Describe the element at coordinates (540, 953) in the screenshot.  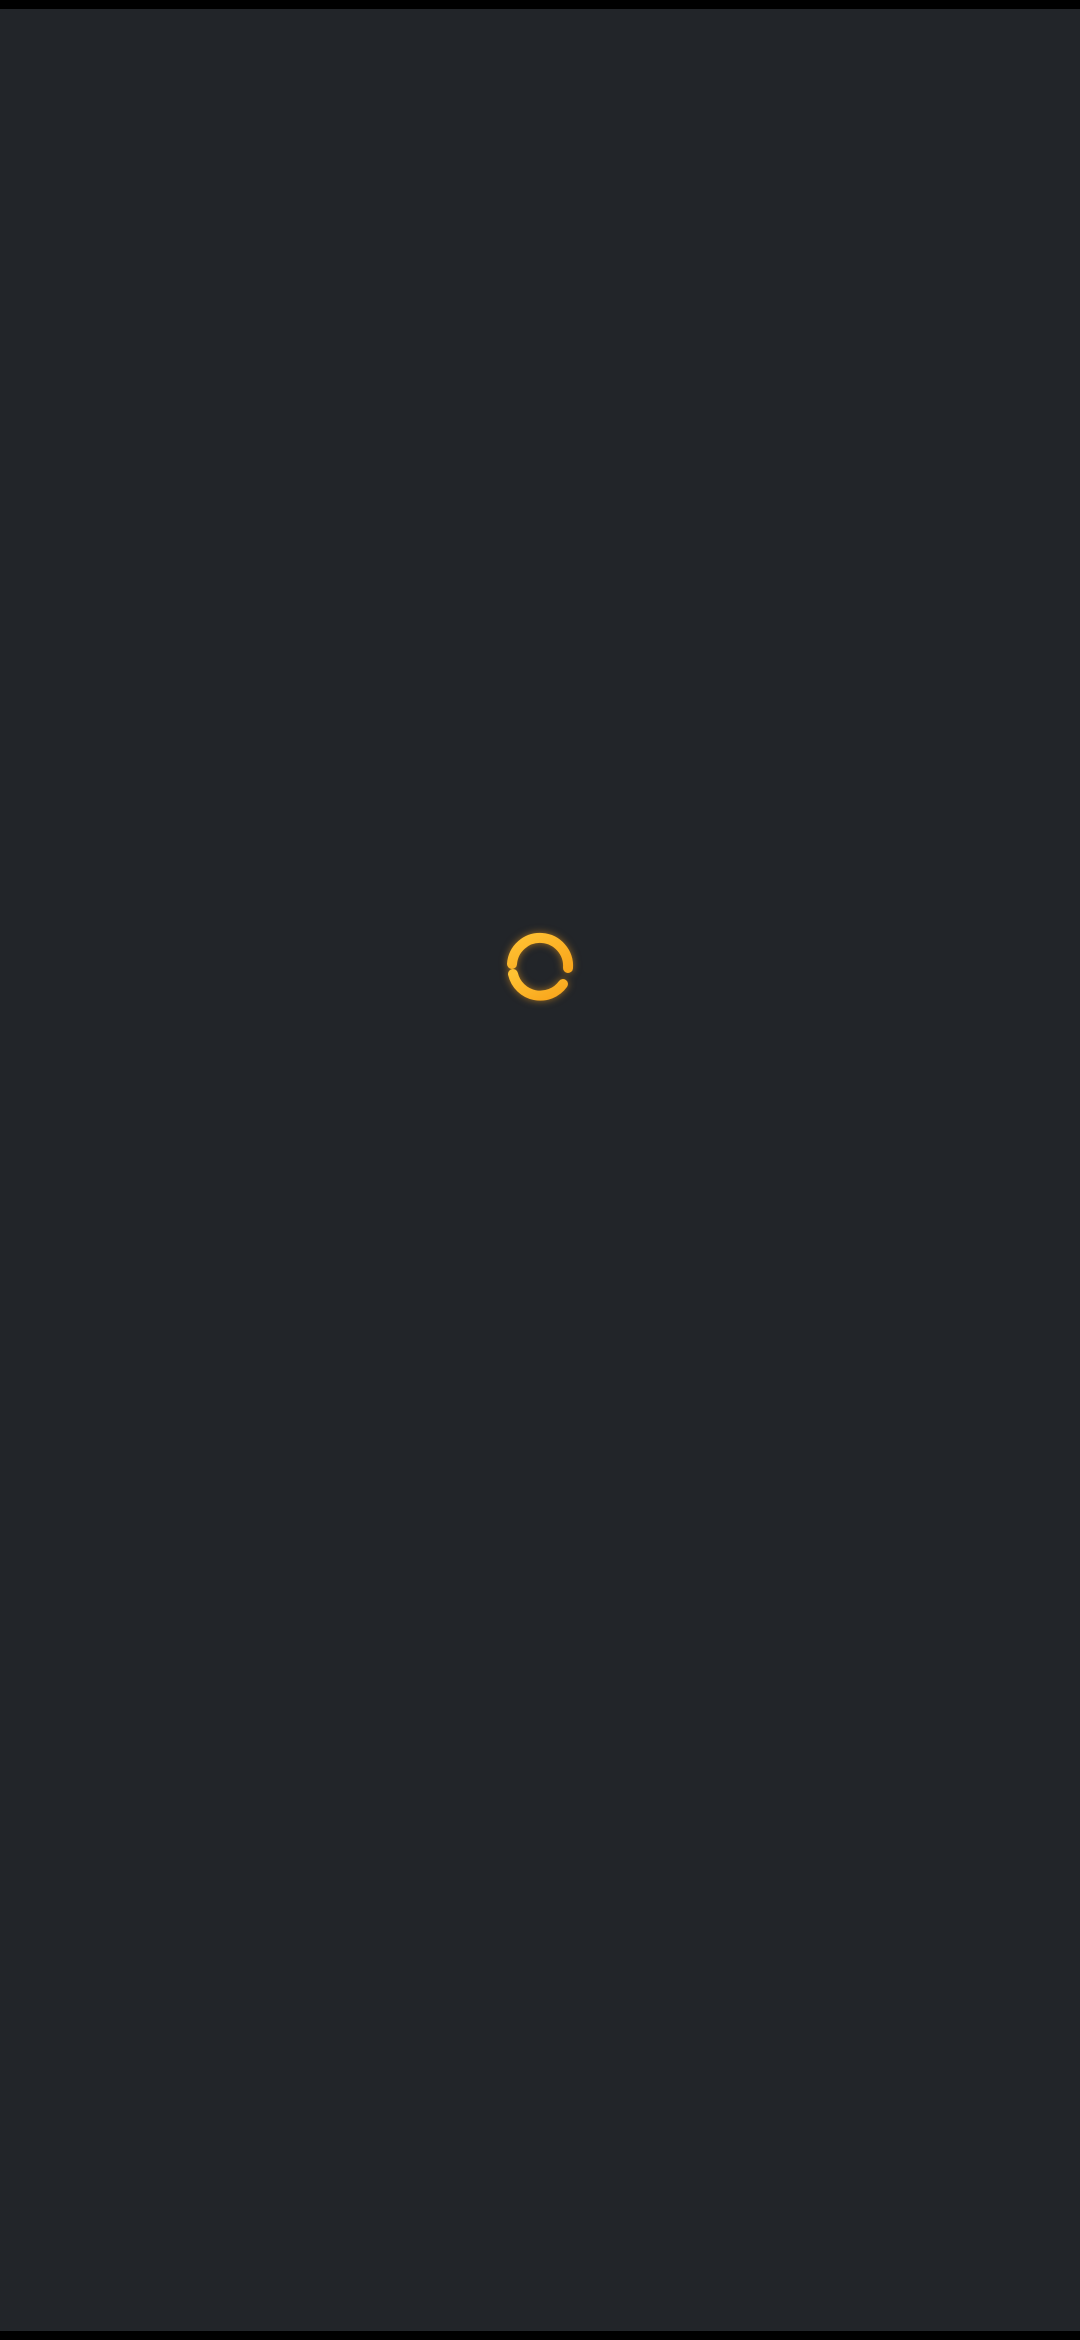
I see `spinner-arc-upper` at that location.